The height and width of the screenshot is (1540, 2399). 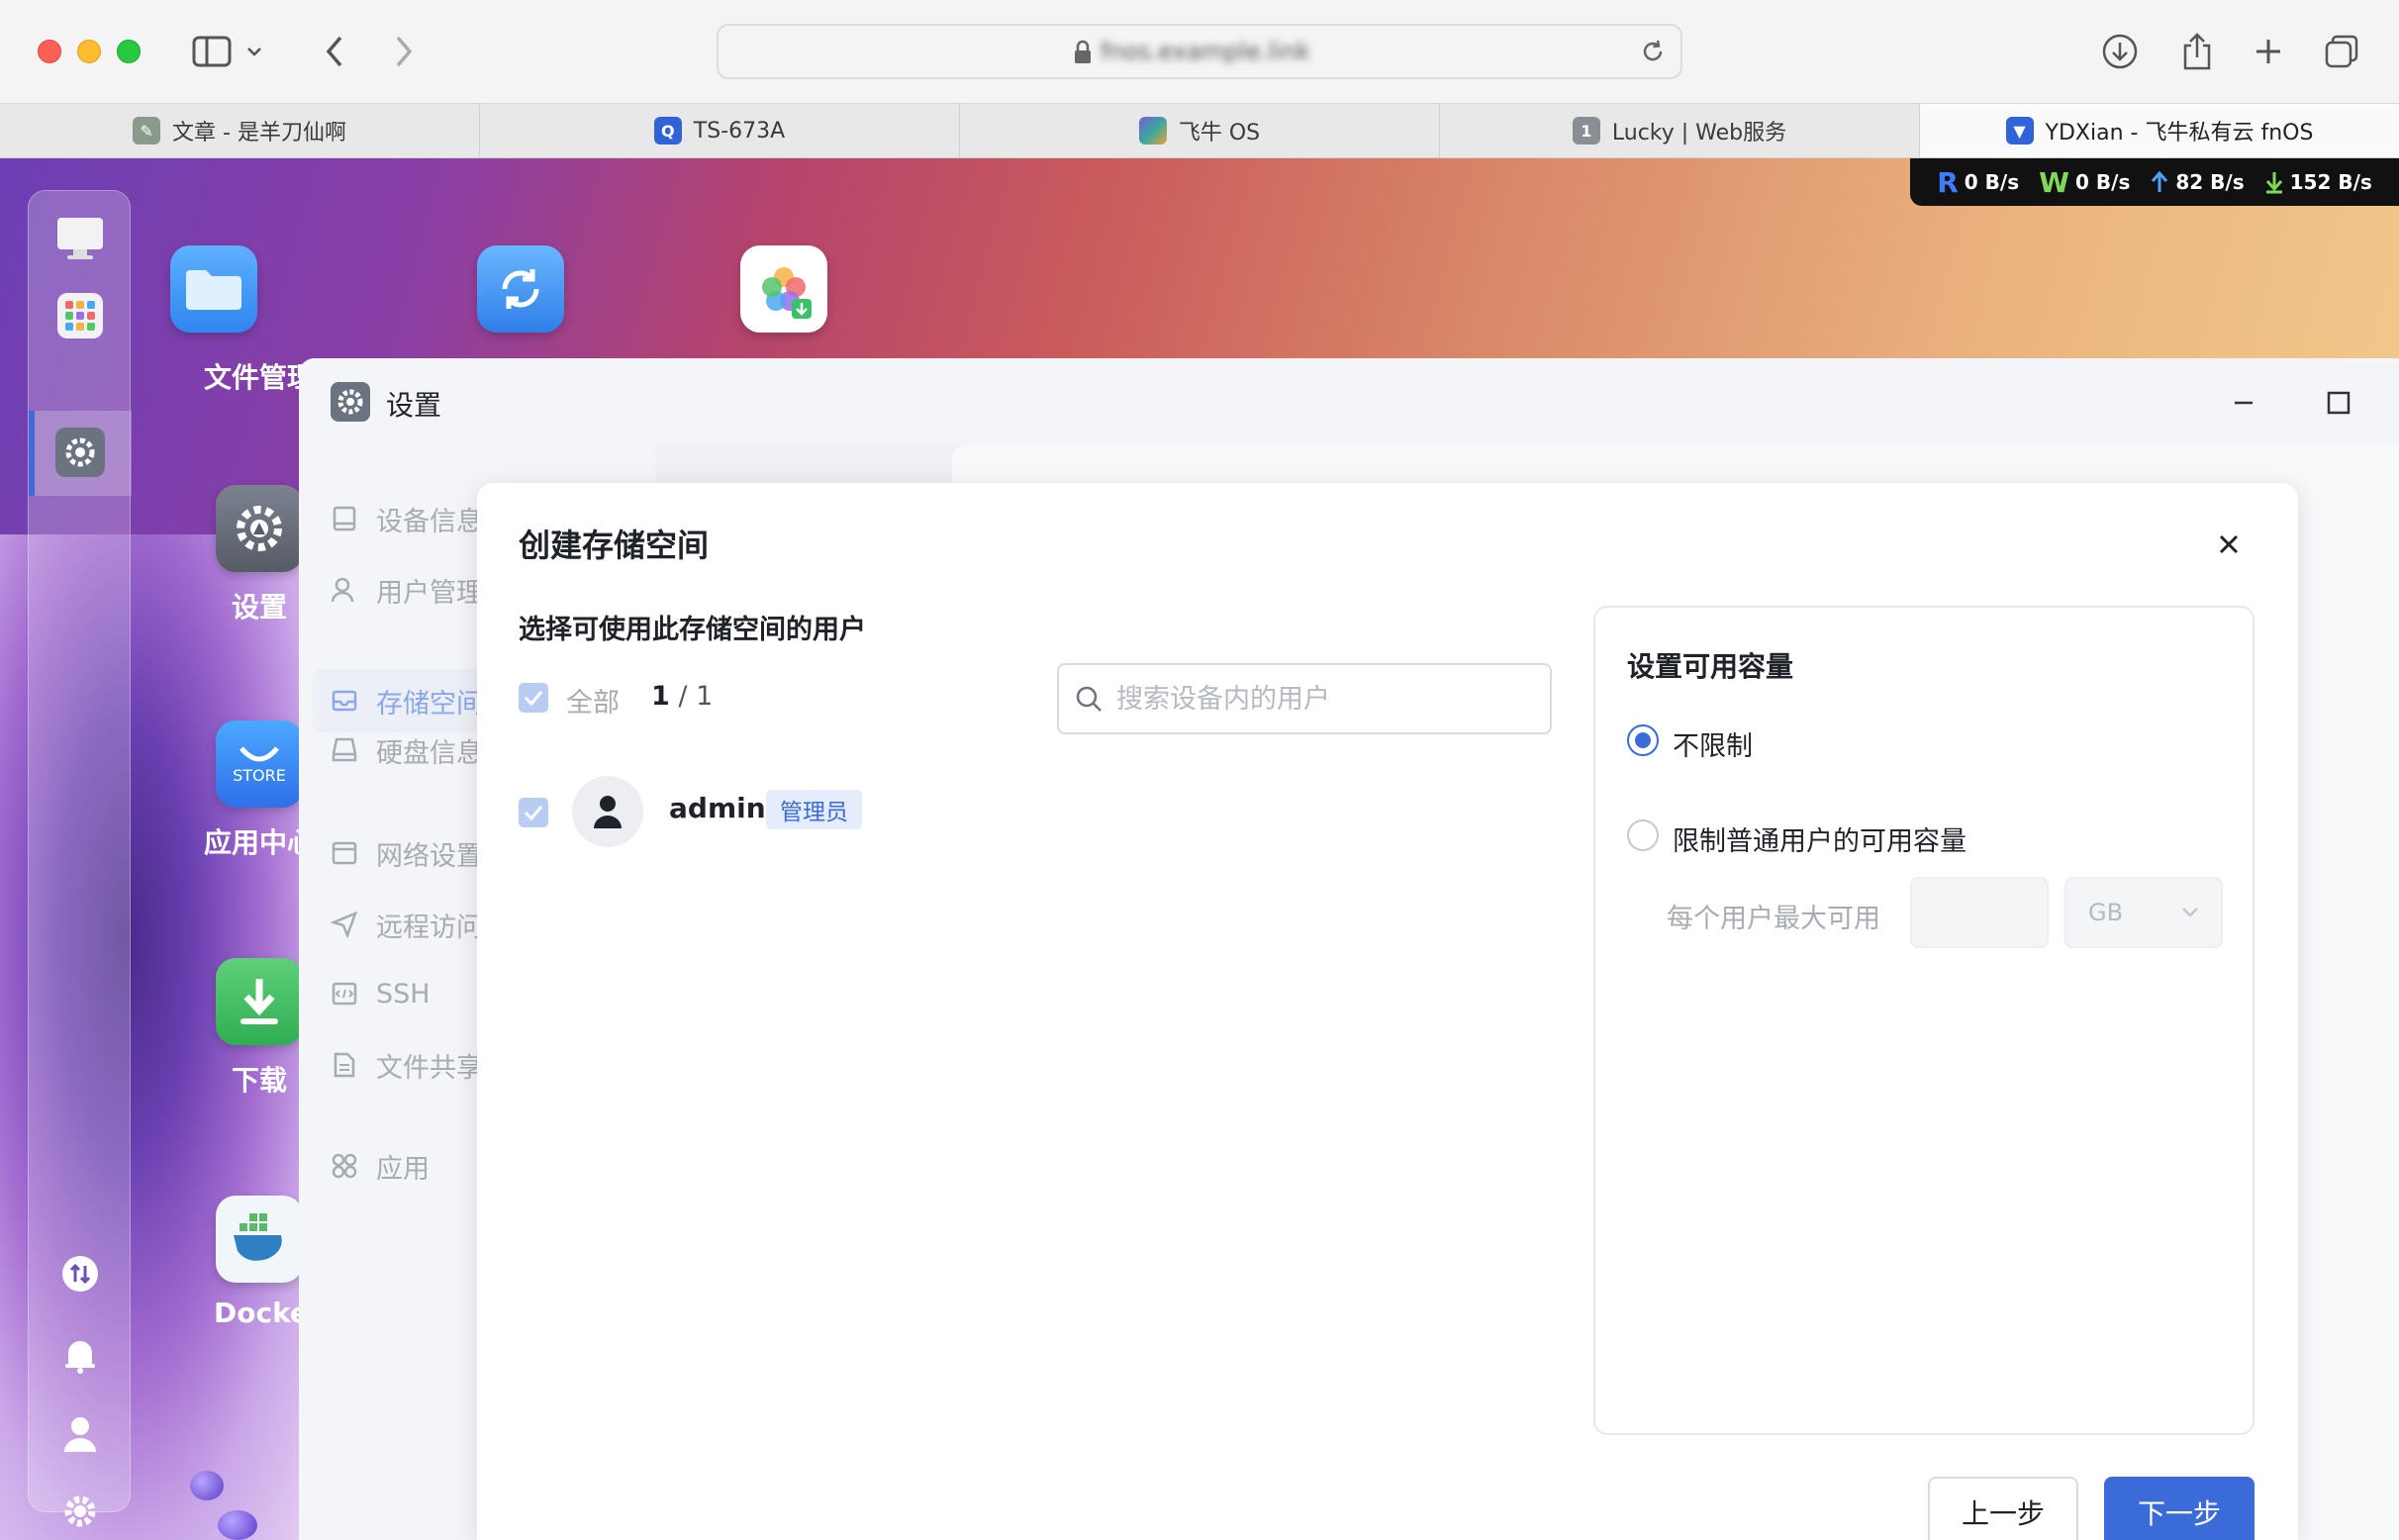 I want to click on sidebar-item-users: 用户管理, so click(x=407, y=590).